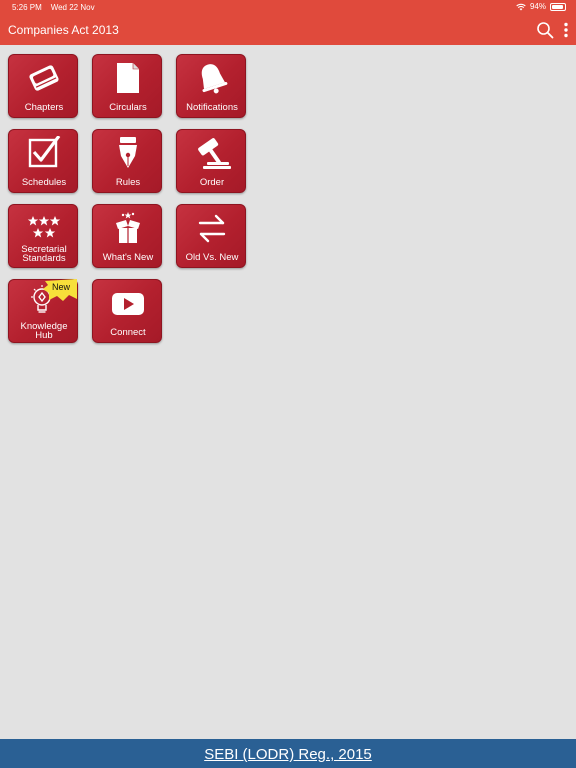  Describe the element at coordinates (288, 7) in the screenshot. I see `status-bar: 5:26 PM Wed 22 Nov 94%` at that location.